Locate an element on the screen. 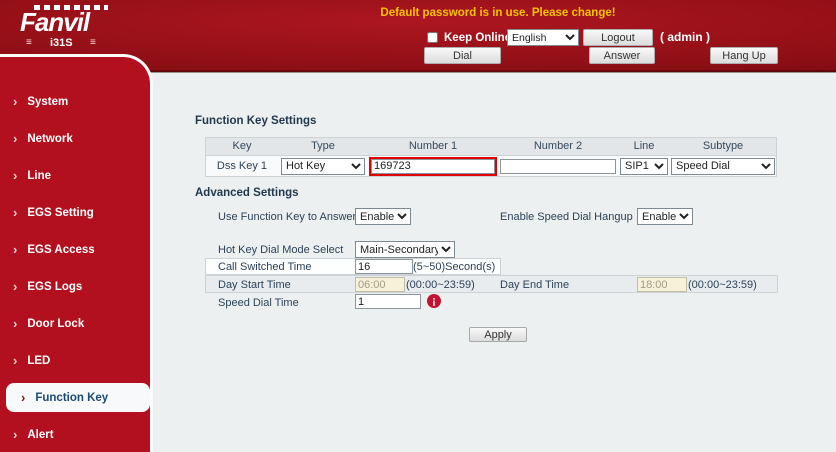 The image size is (836, 452). hang-up-button: Hang Up is located at coordinates (744, 55).